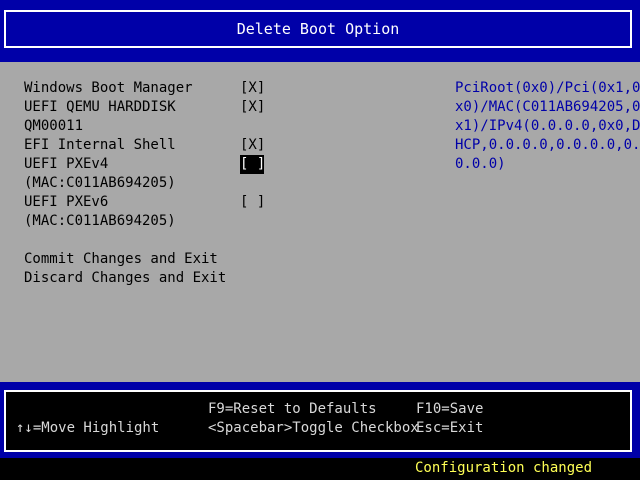  Describe the element at coordinates (547, 107) in the screenshot. I see `help-line: x0)/MAC(C011AB694205,0` at that location.